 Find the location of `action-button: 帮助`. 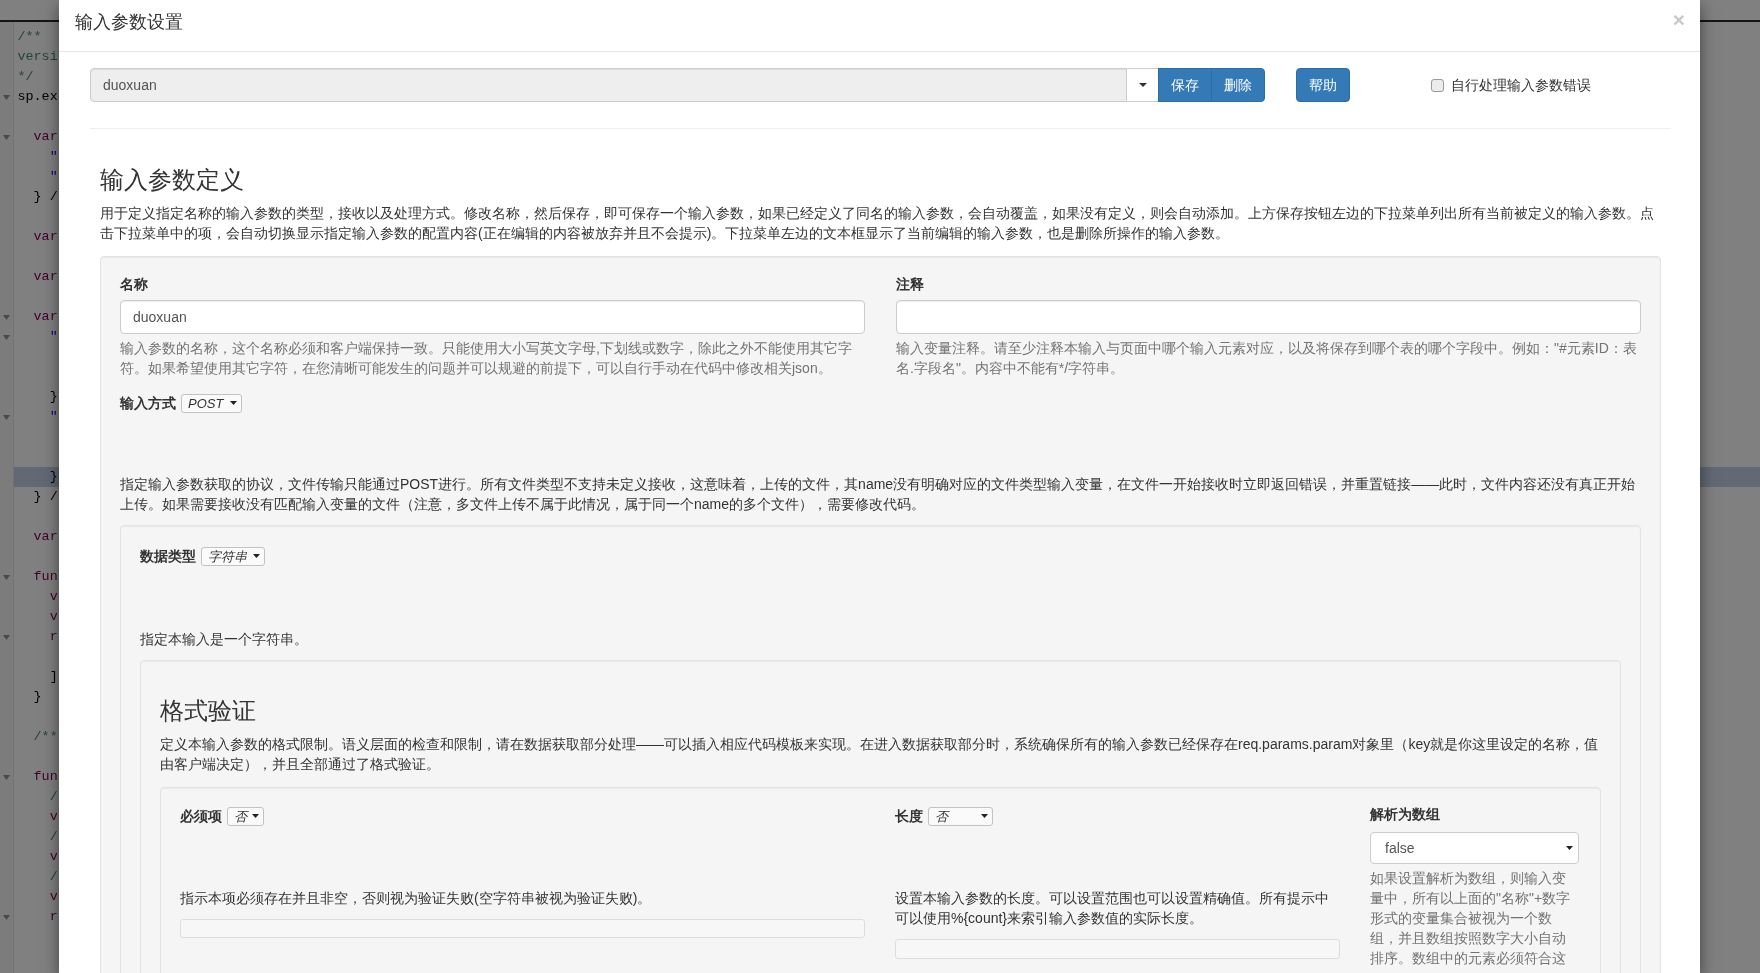

action-button: 帮助 is located at coordinates (1323, 85).